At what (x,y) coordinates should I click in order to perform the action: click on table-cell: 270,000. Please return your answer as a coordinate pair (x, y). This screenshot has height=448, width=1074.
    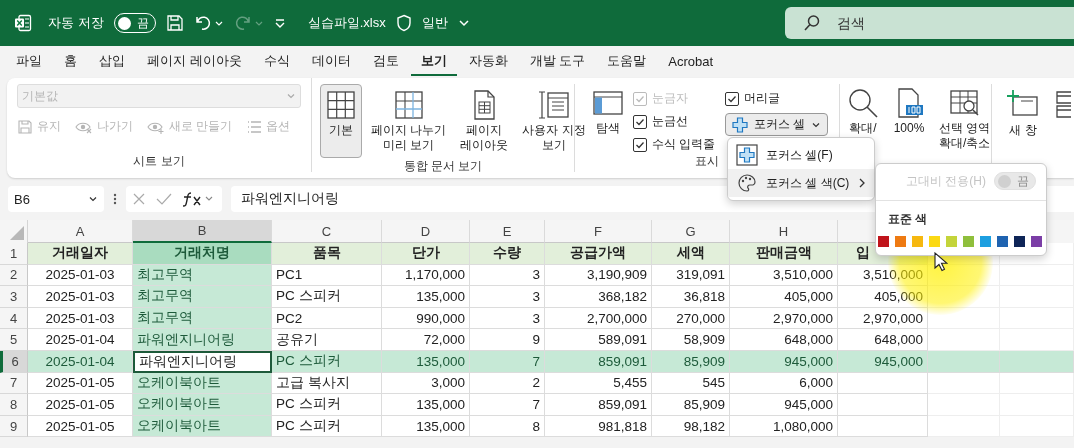
    Looking at the image, I should click on (691, 318).